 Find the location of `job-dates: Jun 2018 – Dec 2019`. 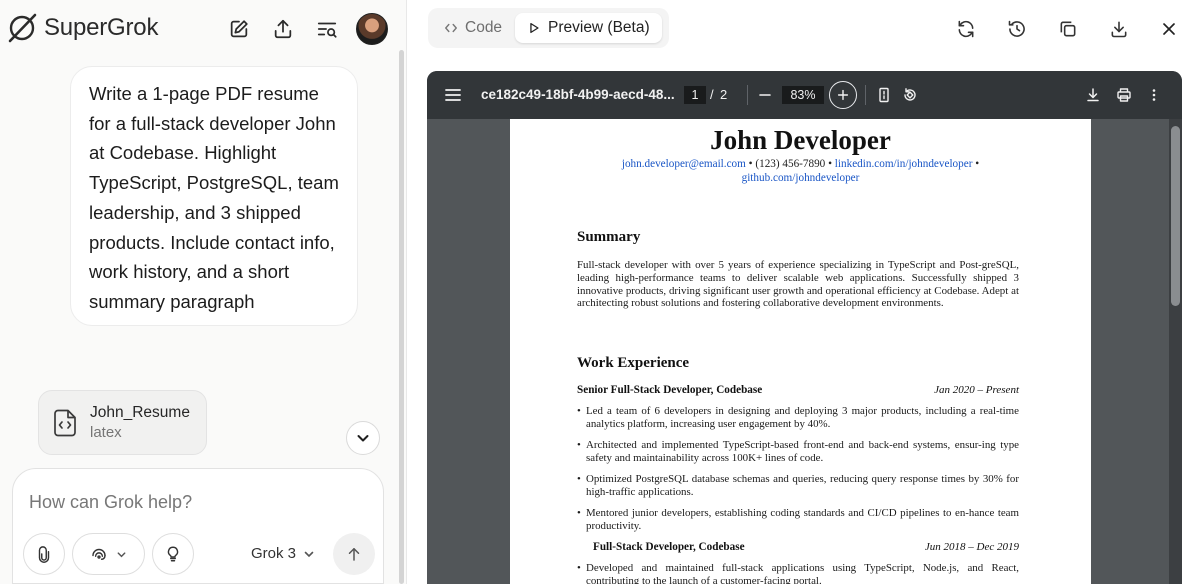

job-dates: Jun 2018 – Dec 2019 is located at coordinates (971, 547).